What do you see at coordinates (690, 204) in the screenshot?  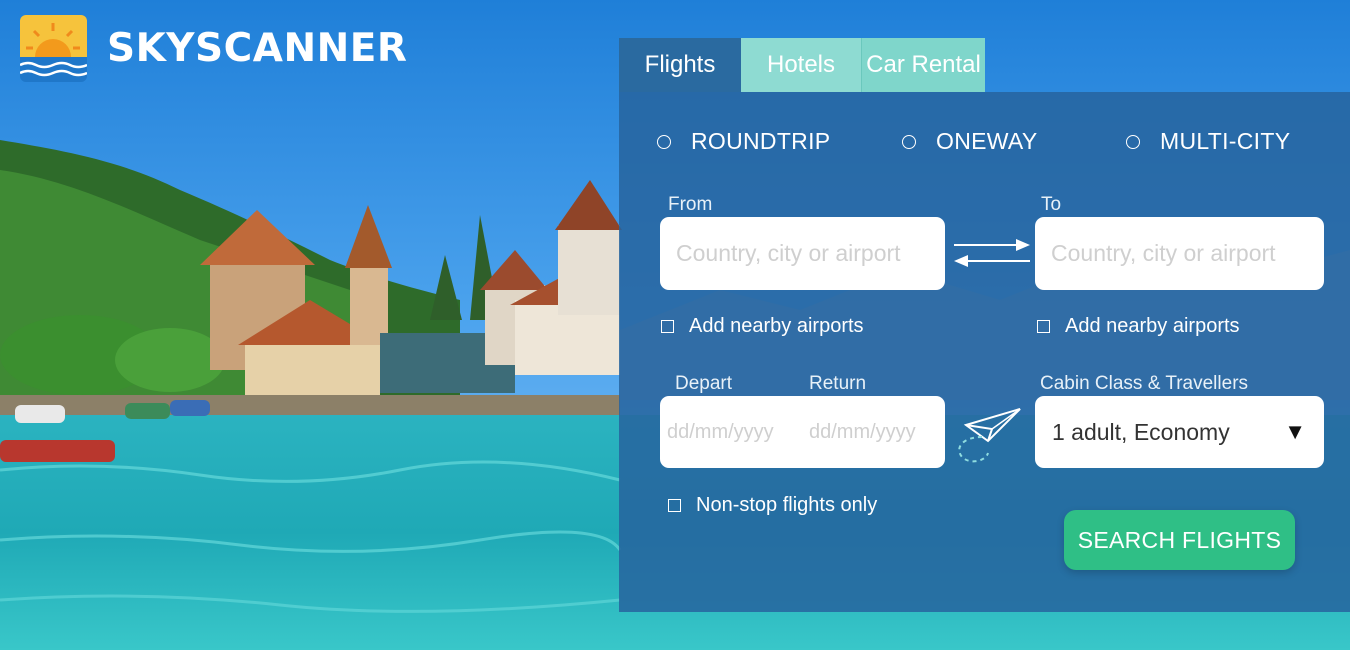 I see `from-label: From` at bounding box center [690, 204].